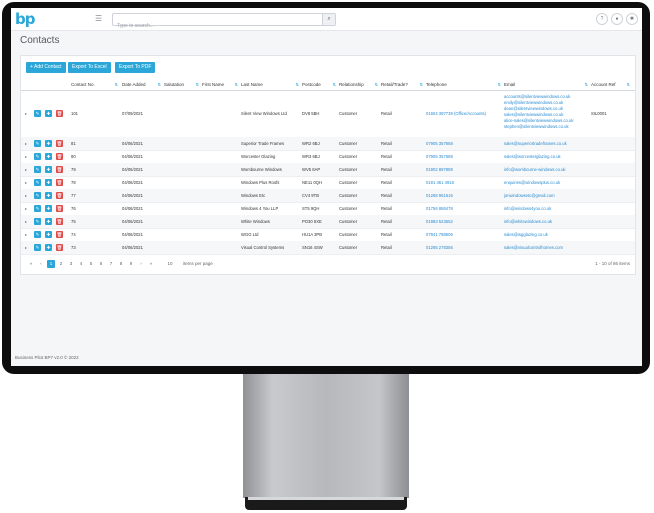 The image size is (654, 513). I want to click on col-postcode-header: Postcode ⇅, so click(319, 85).